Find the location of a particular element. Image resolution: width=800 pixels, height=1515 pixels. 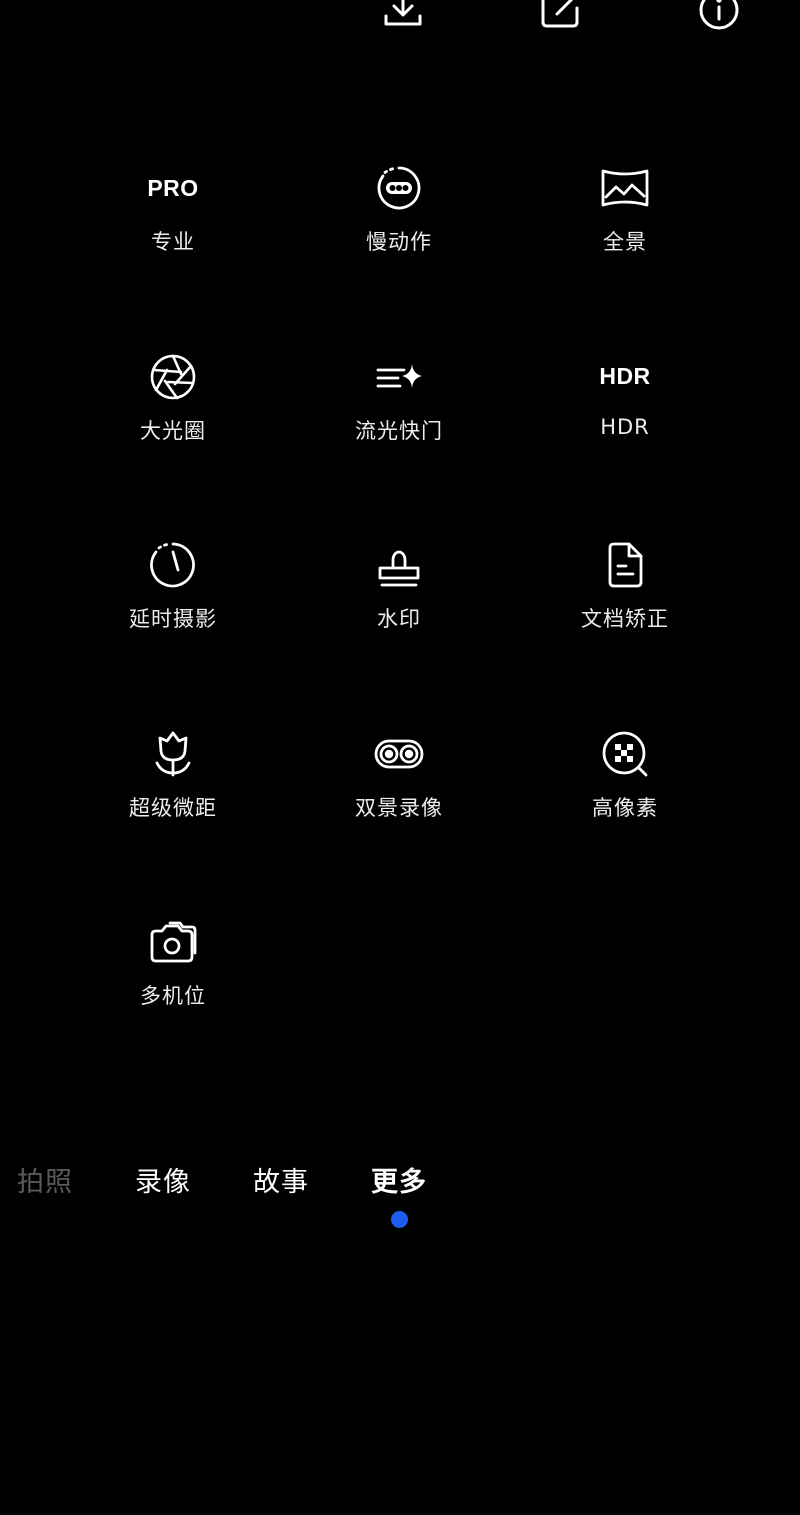

flower-icon is located at coordinates (173, 754).